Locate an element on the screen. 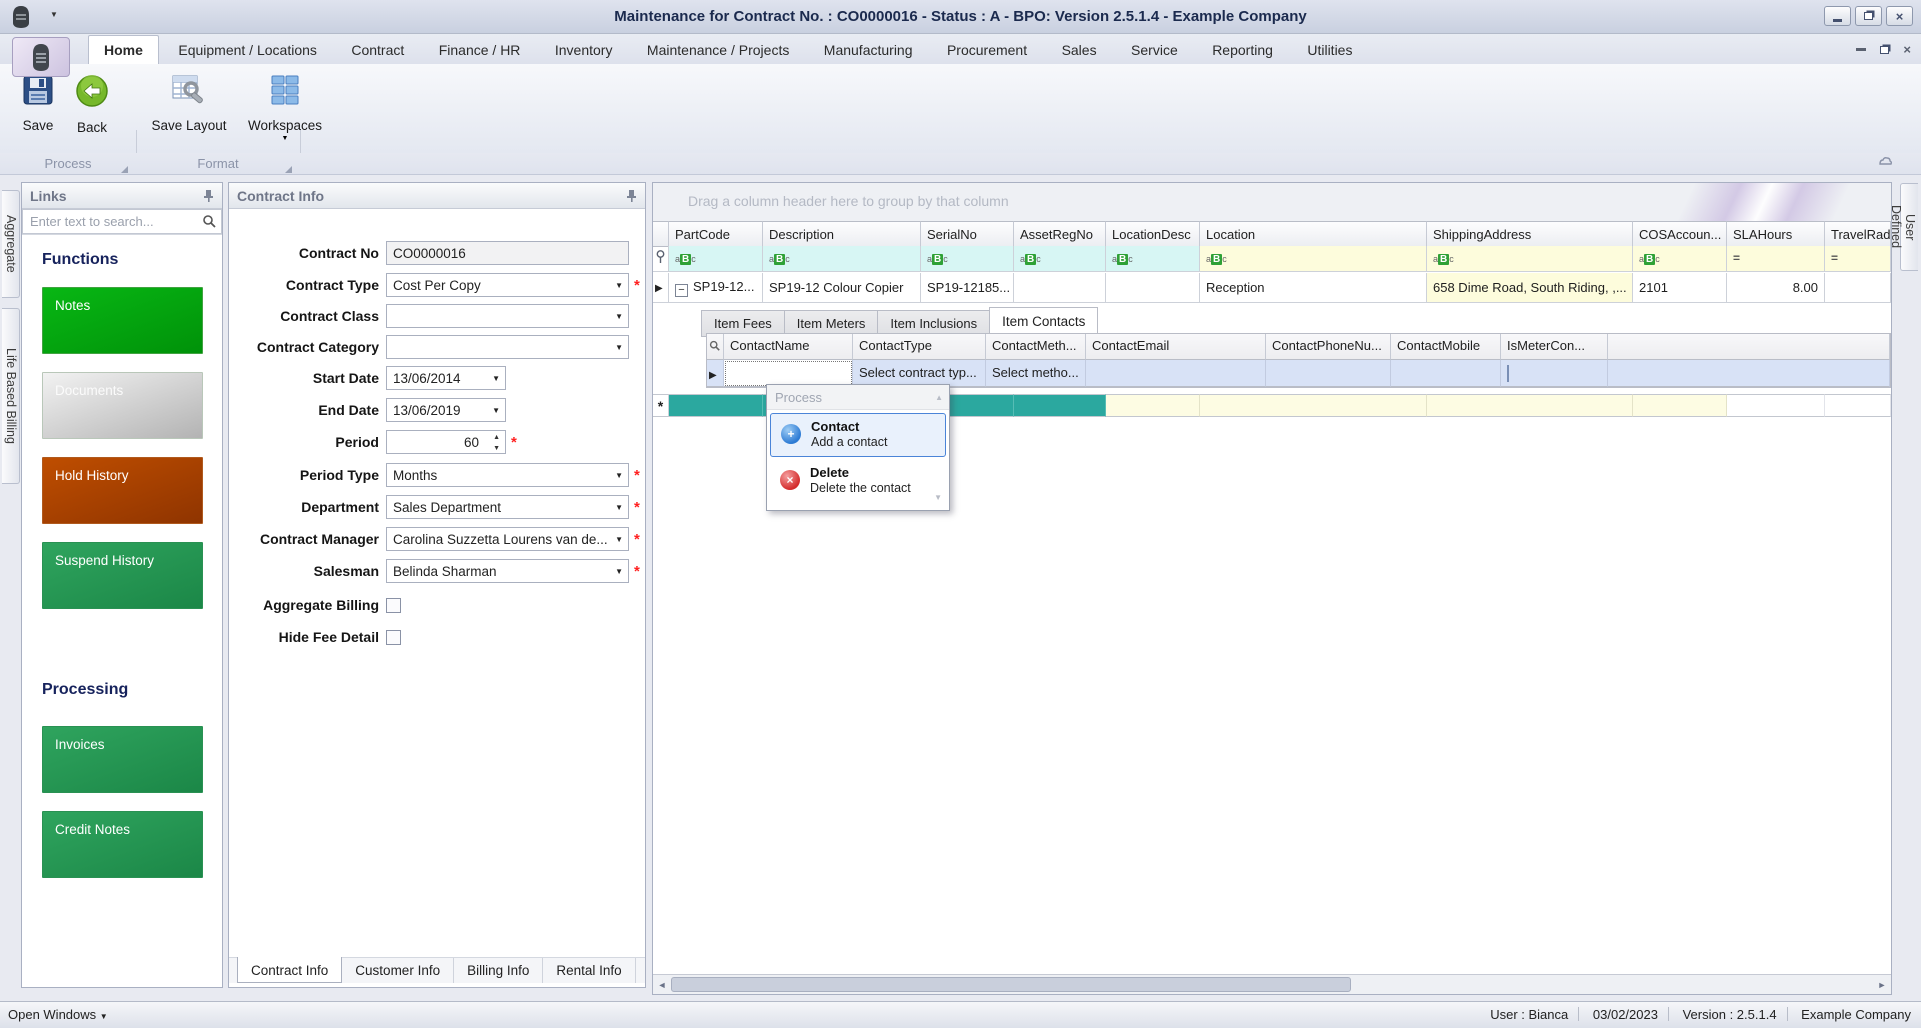  workspaces-button: Workspaces ▼ is located at coordinates (285, 107).